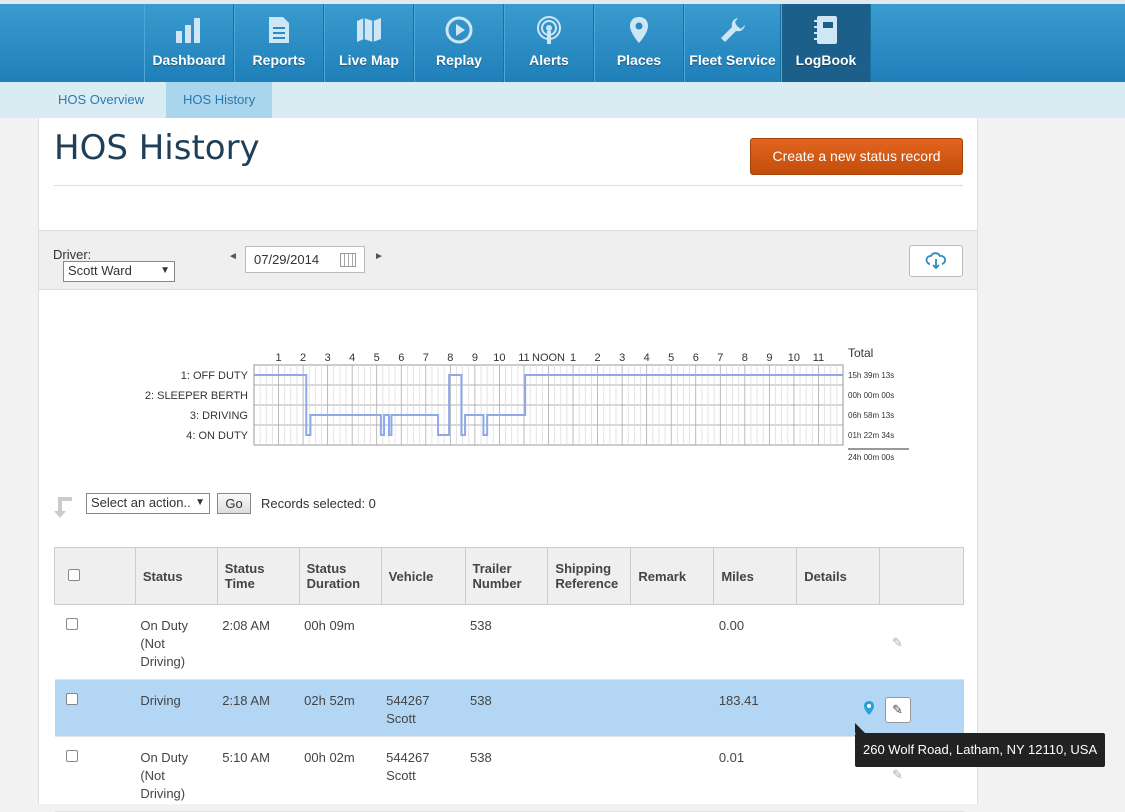  Describe the element at coordinates (258, 774) in the screenshot. I see `cell-time: 5:10 AM` at that location.